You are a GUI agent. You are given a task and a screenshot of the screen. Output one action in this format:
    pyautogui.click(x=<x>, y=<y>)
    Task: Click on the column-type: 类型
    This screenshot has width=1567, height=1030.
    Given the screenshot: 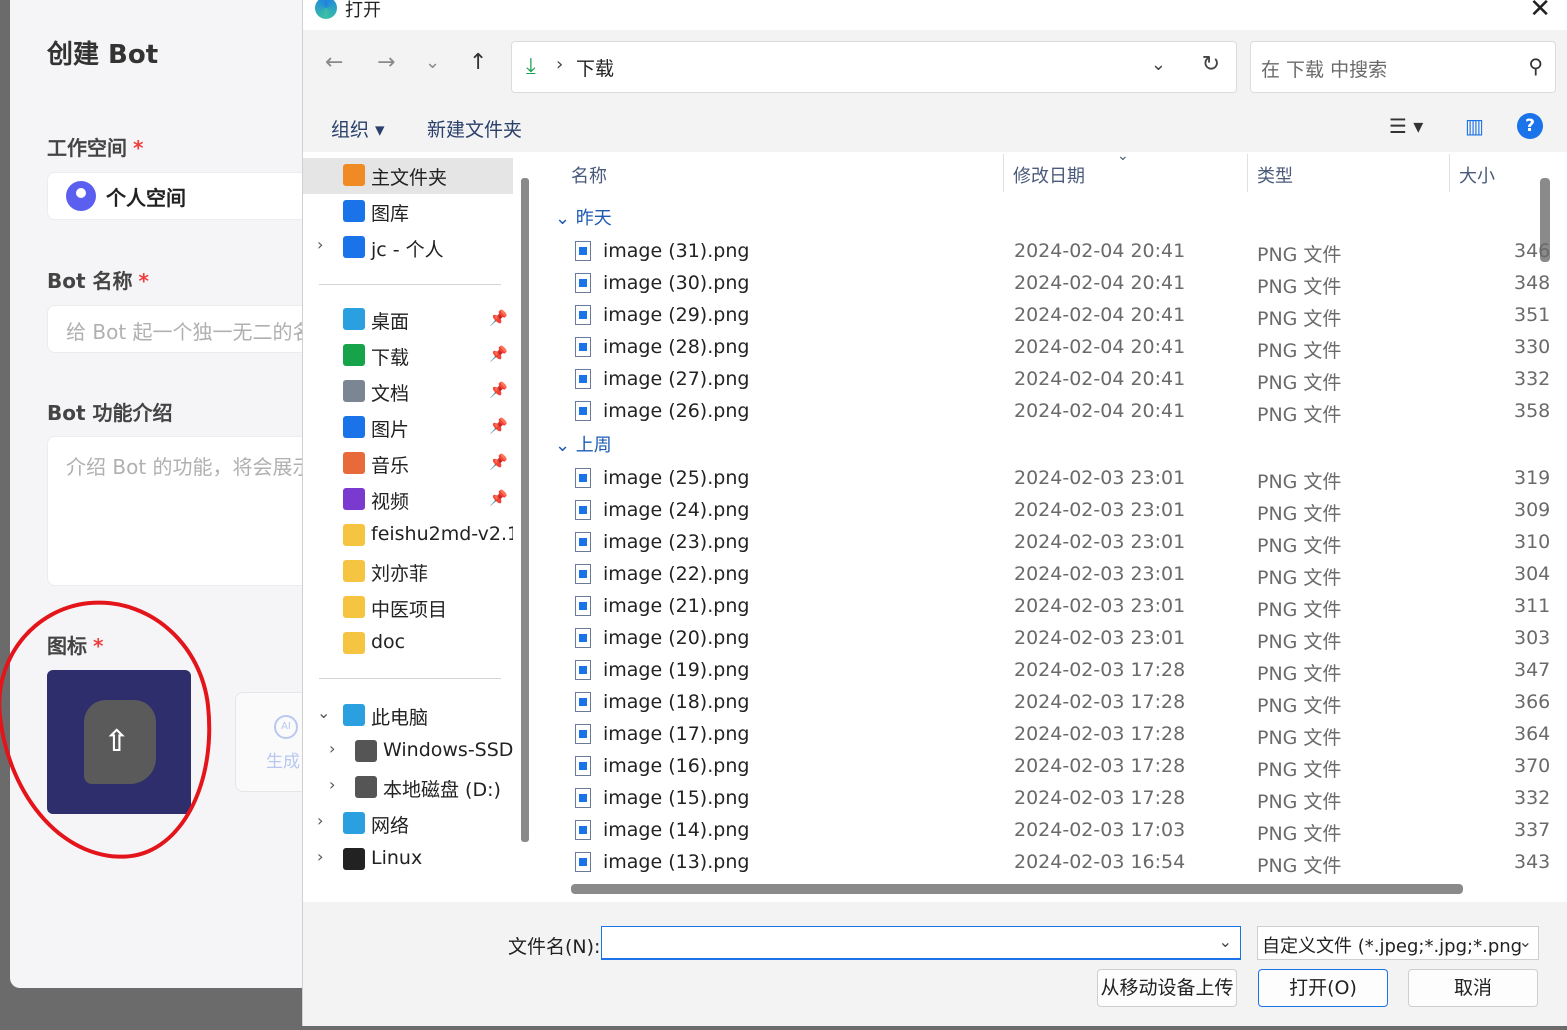 What is the action you would take?
    pyautogui.click(x=1275, y=175)
    